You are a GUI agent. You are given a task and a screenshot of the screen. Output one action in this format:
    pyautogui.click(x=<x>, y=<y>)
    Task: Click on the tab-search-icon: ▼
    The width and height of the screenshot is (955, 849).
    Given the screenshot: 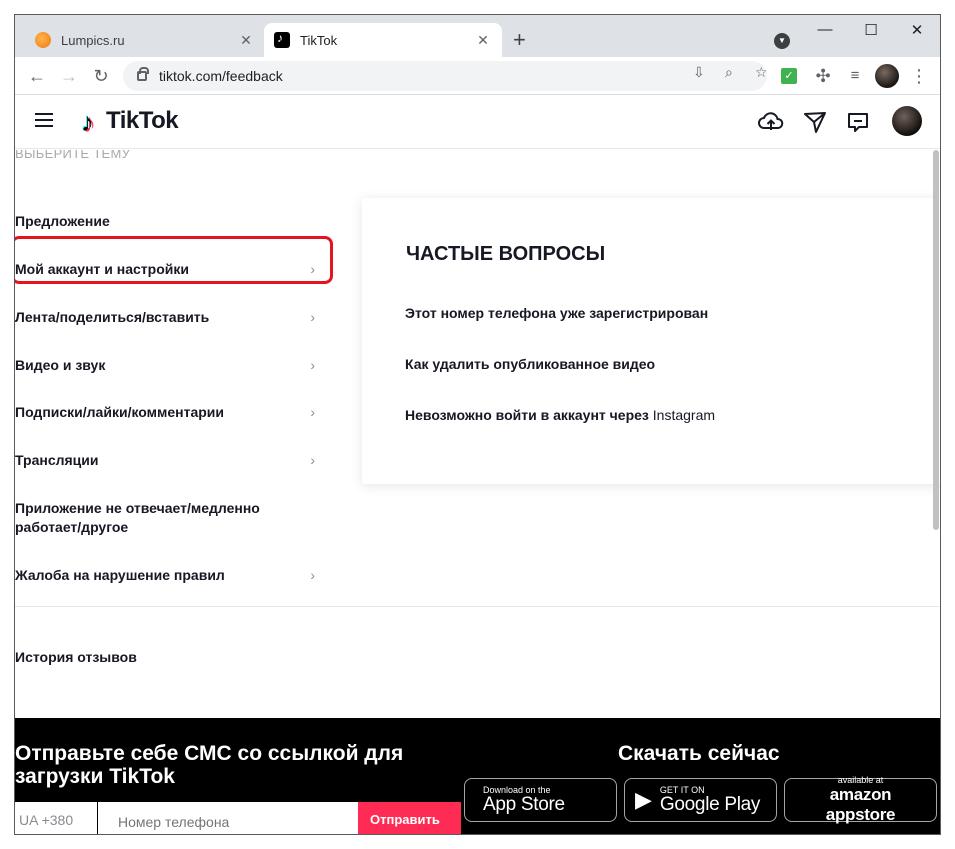 What is the action you would take?
    pyautogui.click(x=782, y=41)
    